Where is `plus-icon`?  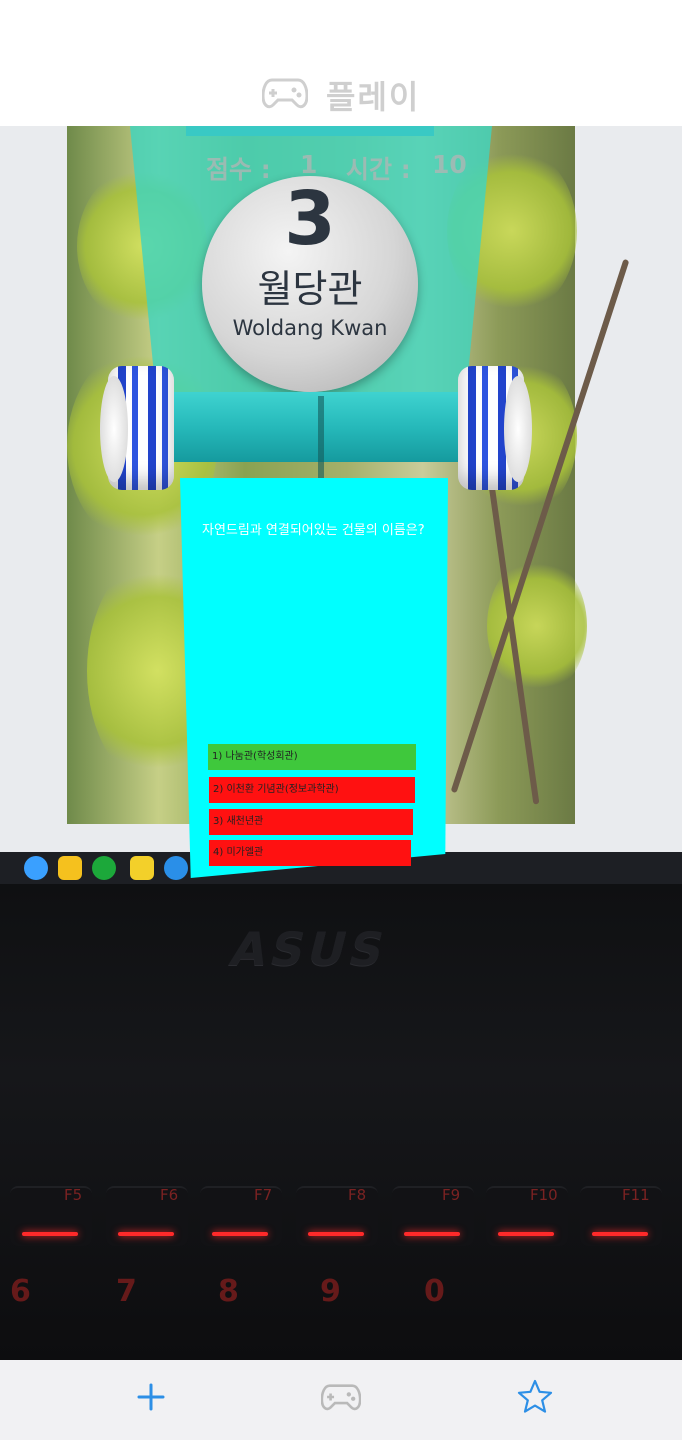
plus-icon is located at coordinates (151, 1399).